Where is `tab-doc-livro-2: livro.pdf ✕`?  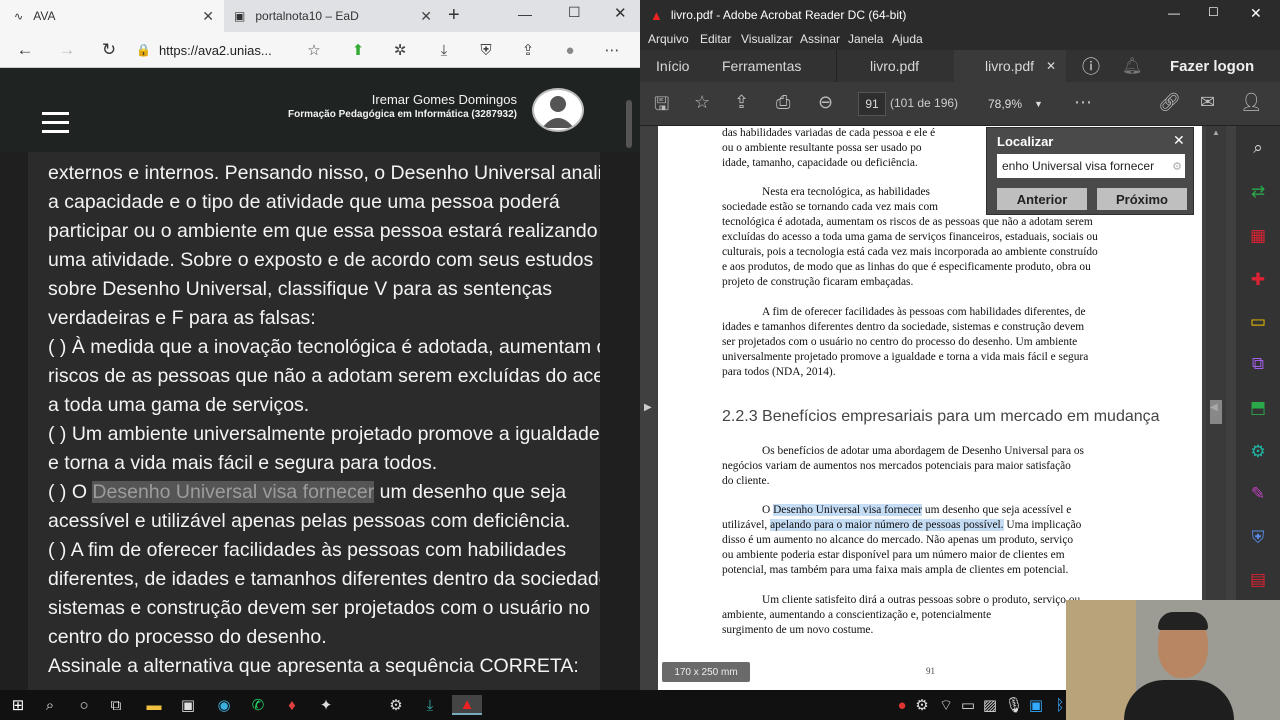 tab-doc-livro-2: livro.pdf ✕ is located at coordinates (1010, 66).